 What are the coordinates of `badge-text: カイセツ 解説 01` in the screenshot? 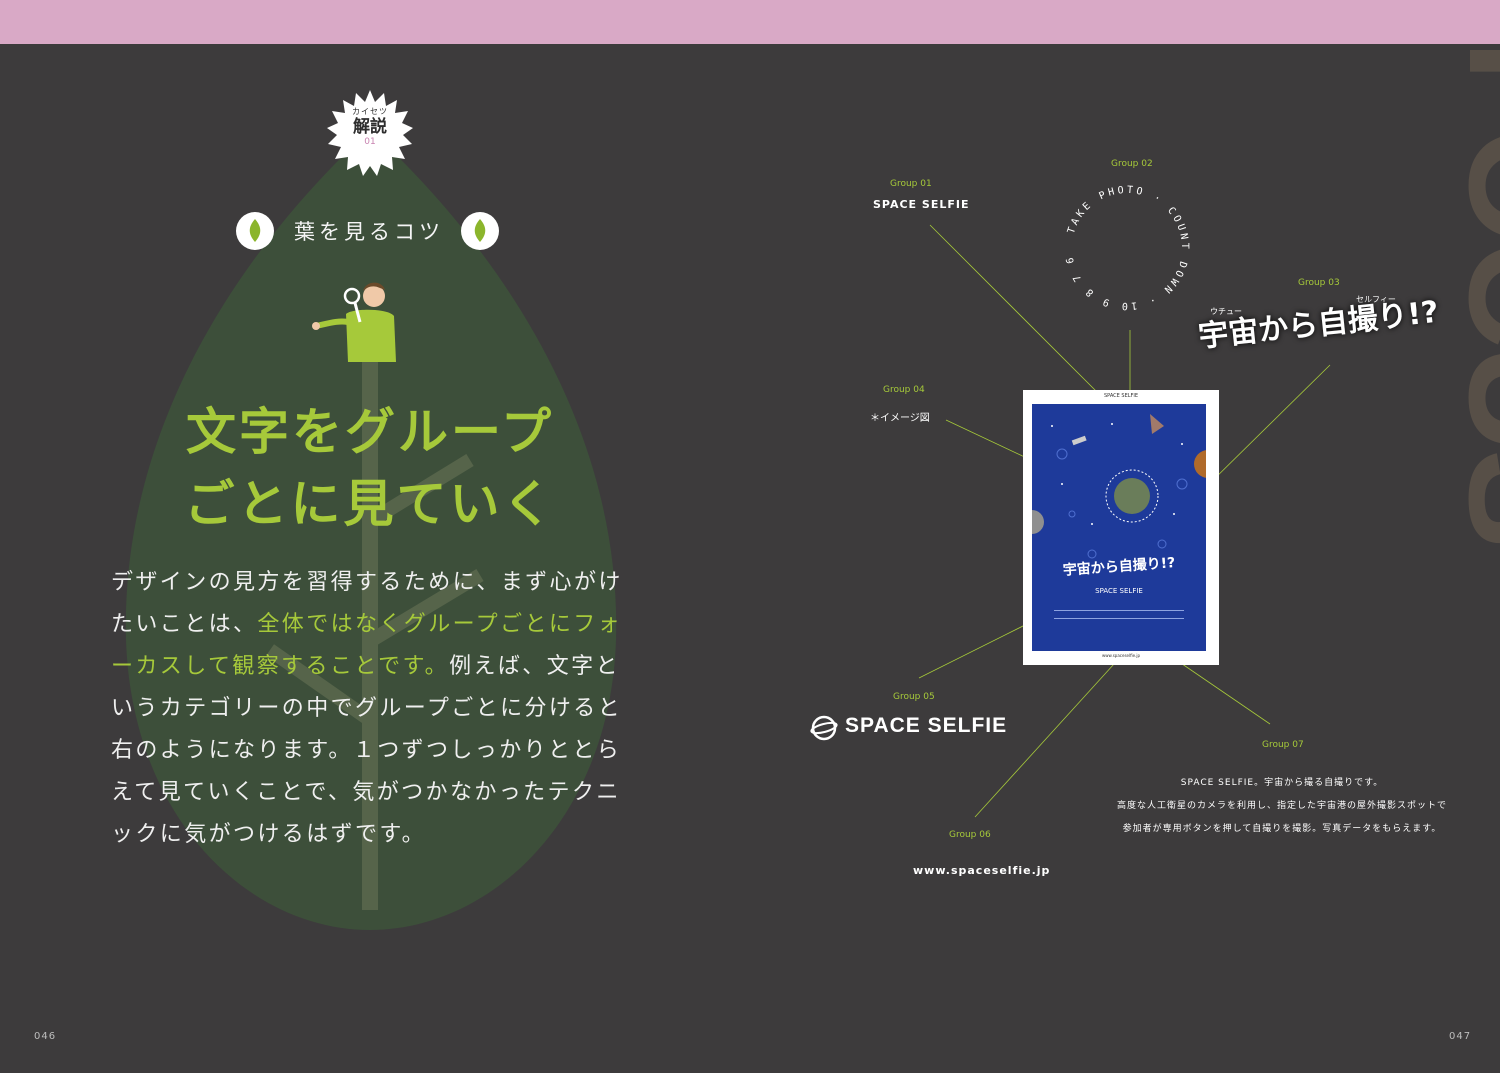 It's located at (370, 126).